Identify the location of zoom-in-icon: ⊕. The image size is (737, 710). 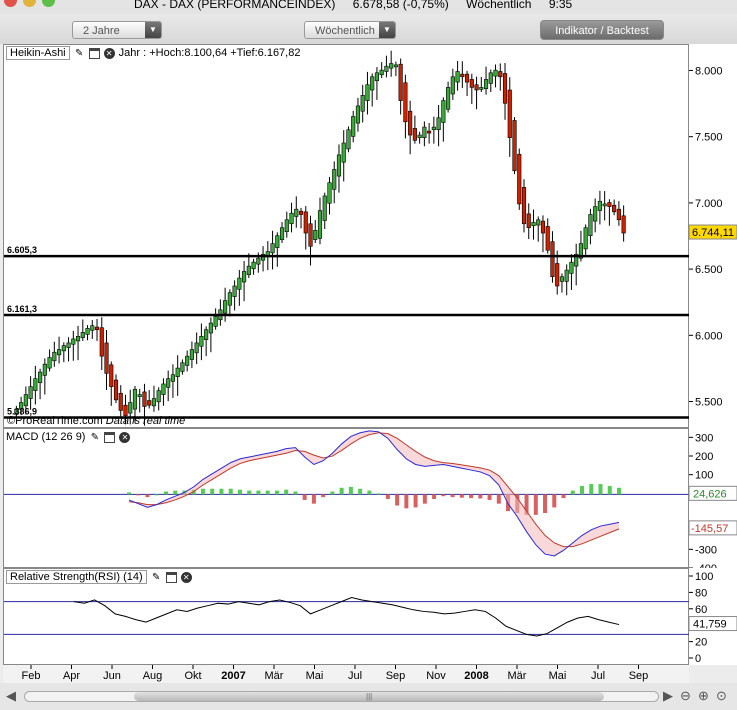
(703, 696).